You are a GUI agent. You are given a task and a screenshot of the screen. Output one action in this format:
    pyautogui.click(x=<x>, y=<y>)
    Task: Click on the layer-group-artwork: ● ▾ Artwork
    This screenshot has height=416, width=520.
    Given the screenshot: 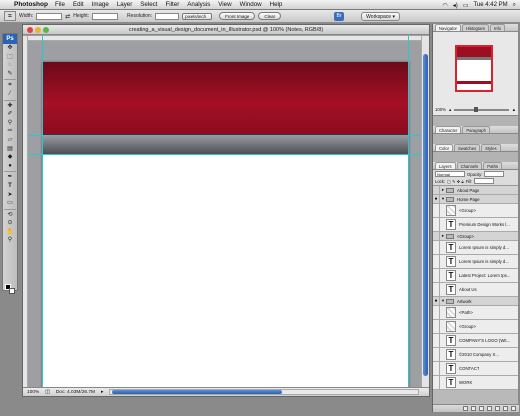 What is the action you would take?
    pyautogui.click(x=475, y=301)
    